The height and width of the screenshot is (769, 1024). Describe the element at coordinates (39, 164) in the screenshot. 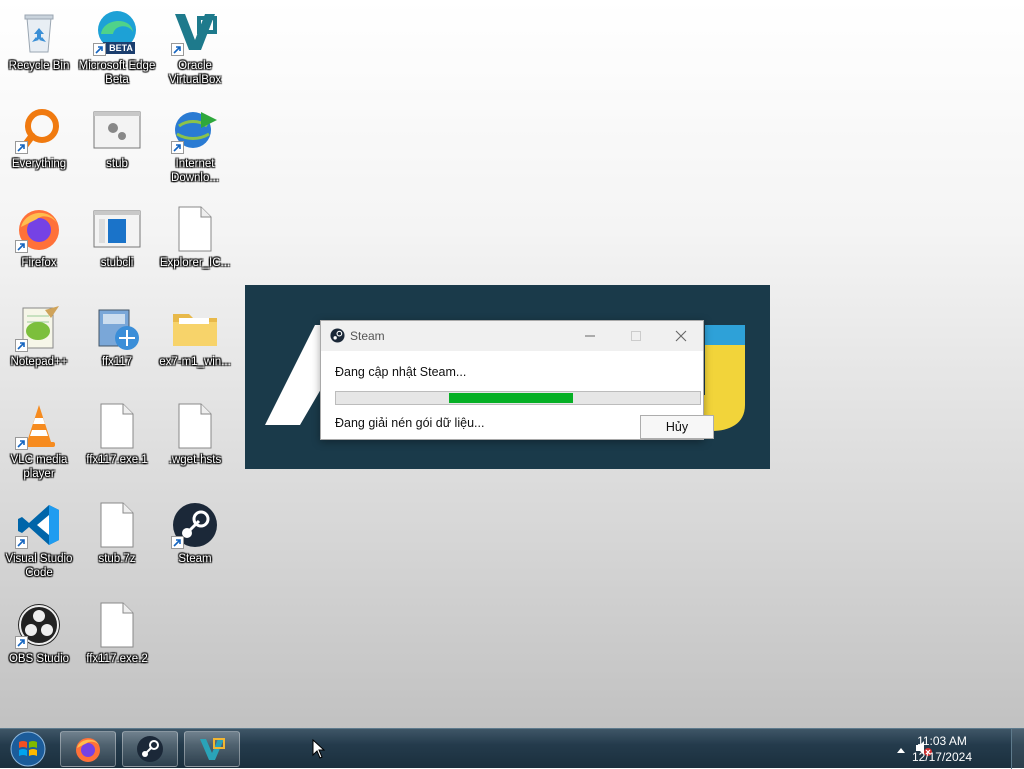

I see `desktop-icon-label: Everything` at that location.